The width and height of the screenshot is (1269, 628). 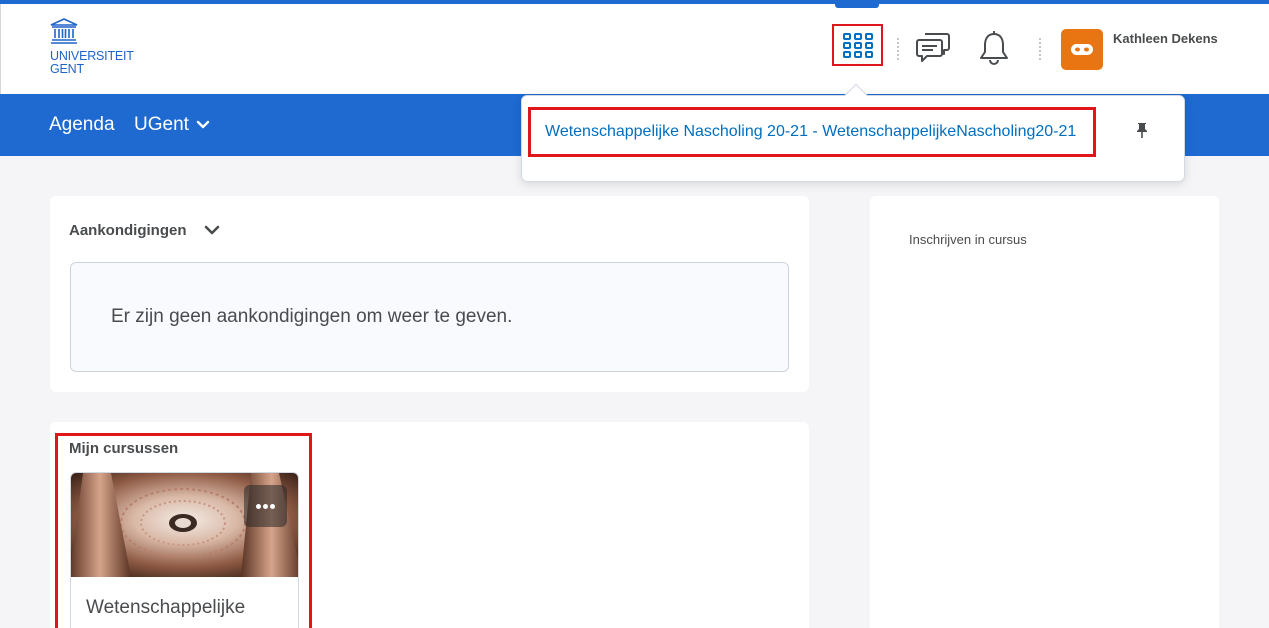 I want to click on logo-text-line2: GENT, so click(x=67, y=69).